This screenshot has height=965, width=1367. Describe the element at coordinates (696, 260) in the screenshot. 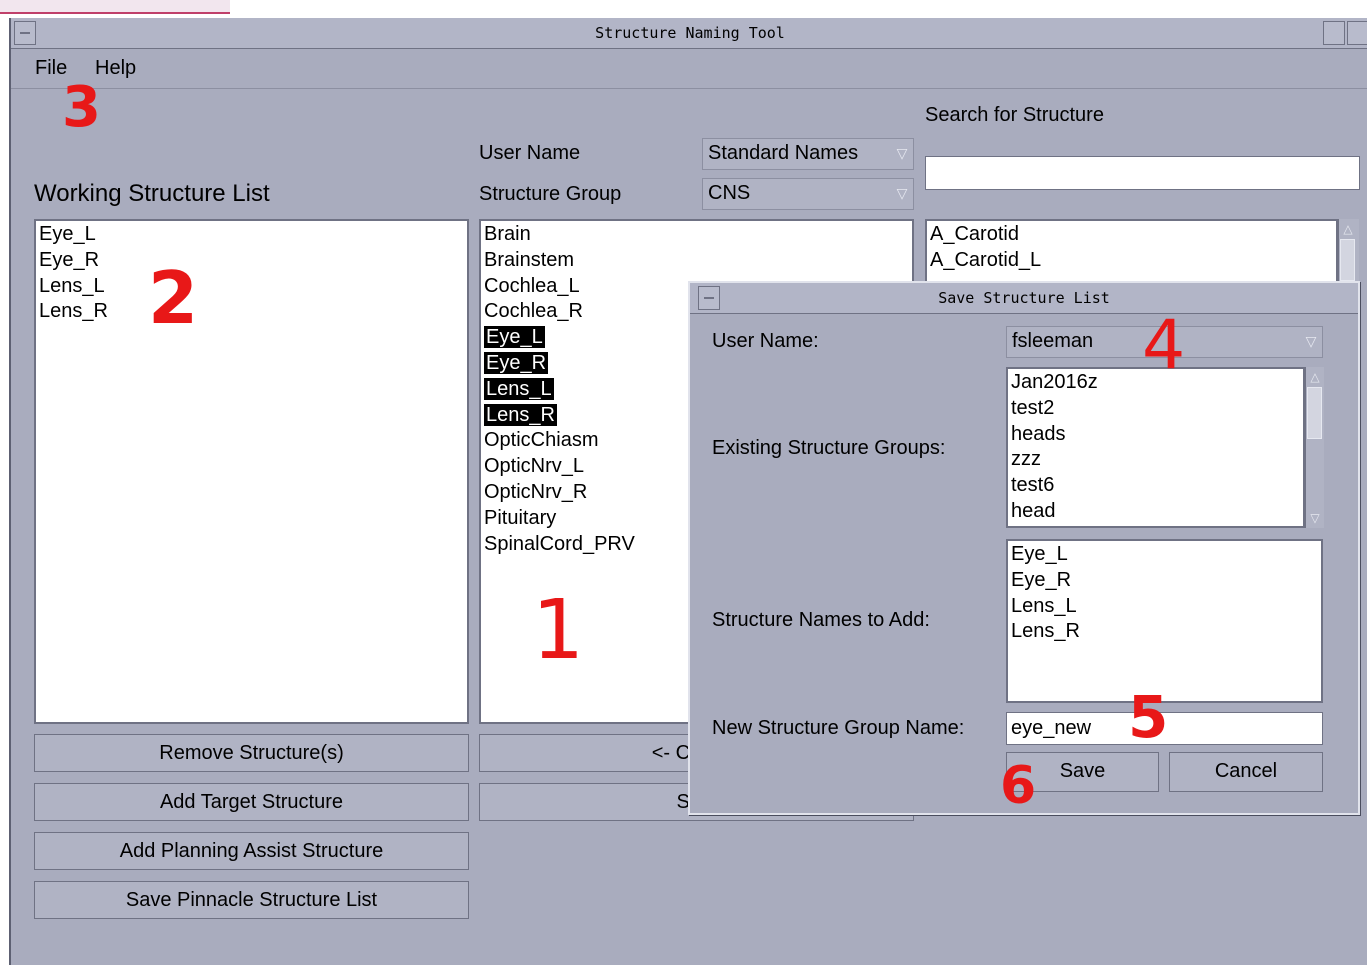

I see `list-item: Brainstem` at that location.